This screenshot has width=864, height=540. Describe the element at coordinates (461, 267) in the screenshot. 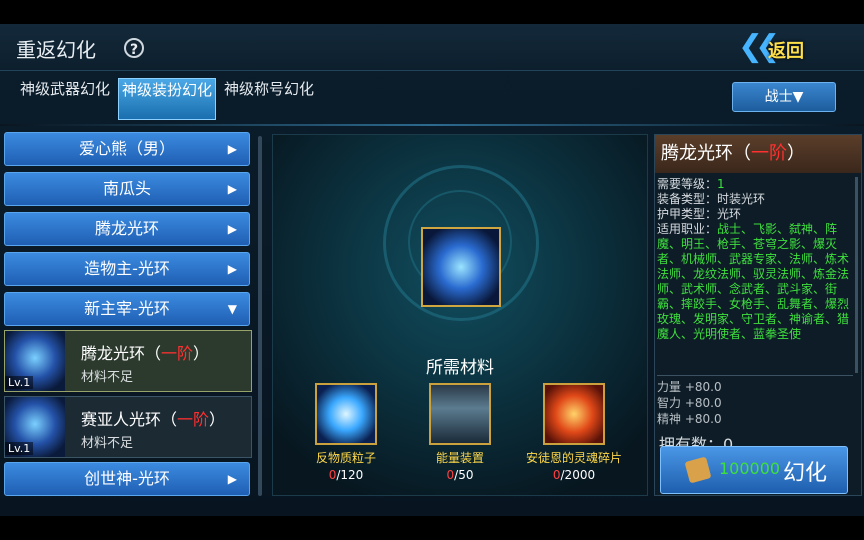

I see `target-item-icon` at that location.